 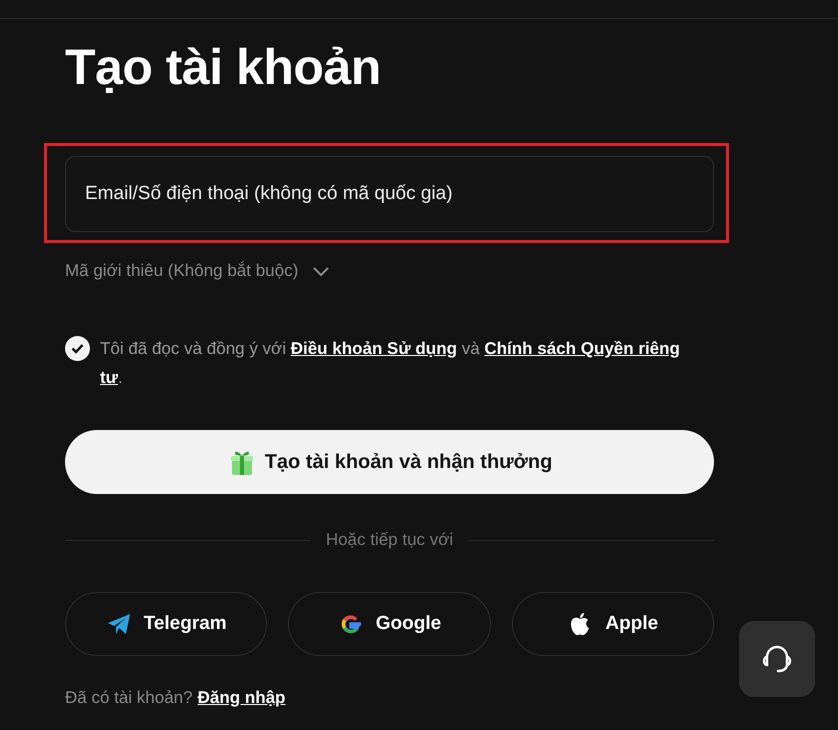 I want to click on terms-link: Điều khoản Sử dụng, so click(x=373, y=348).